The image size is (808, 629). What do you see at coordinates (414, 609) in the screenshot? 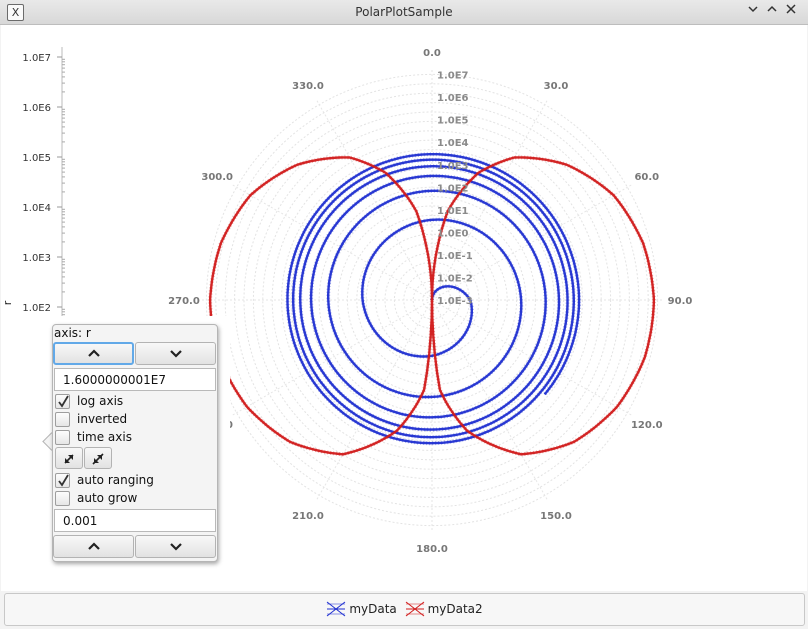
I see `legend-swatch-red` at bounding box center [414, 609].